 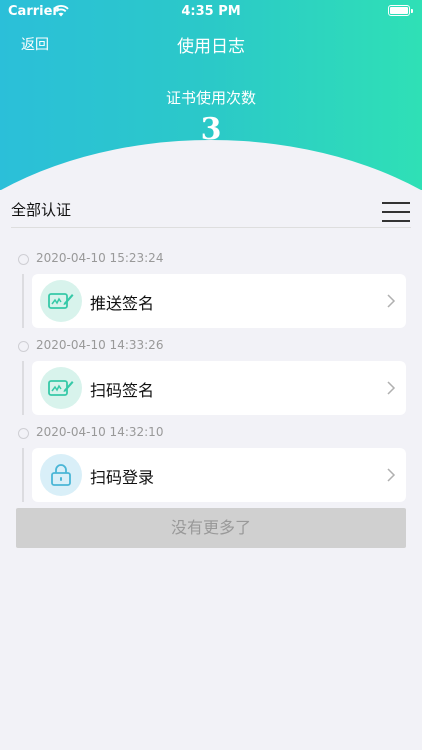 I want to click on filter-row: 全部认证, so click(x=211, y=209).